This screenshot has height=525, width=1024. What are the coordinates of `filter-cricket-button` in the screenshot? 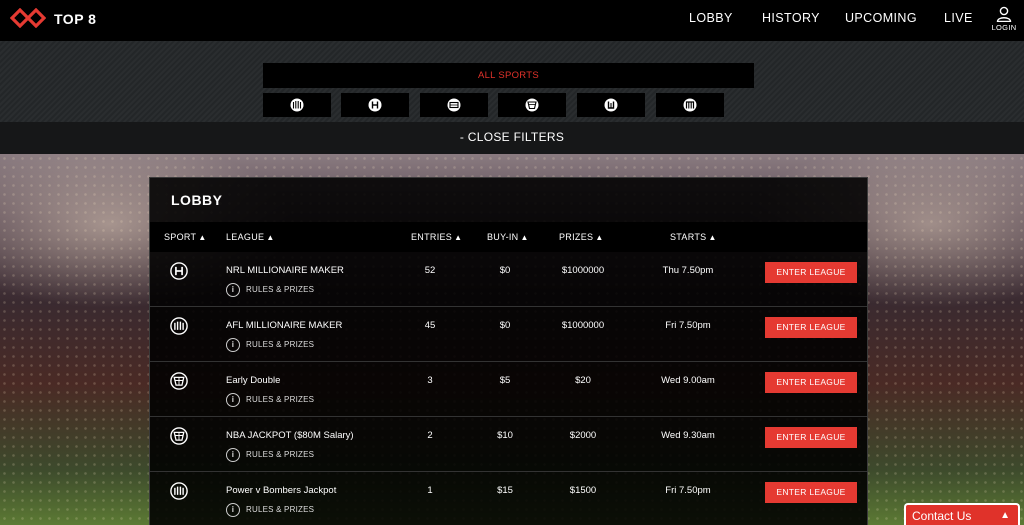 It's located at (690, 105).